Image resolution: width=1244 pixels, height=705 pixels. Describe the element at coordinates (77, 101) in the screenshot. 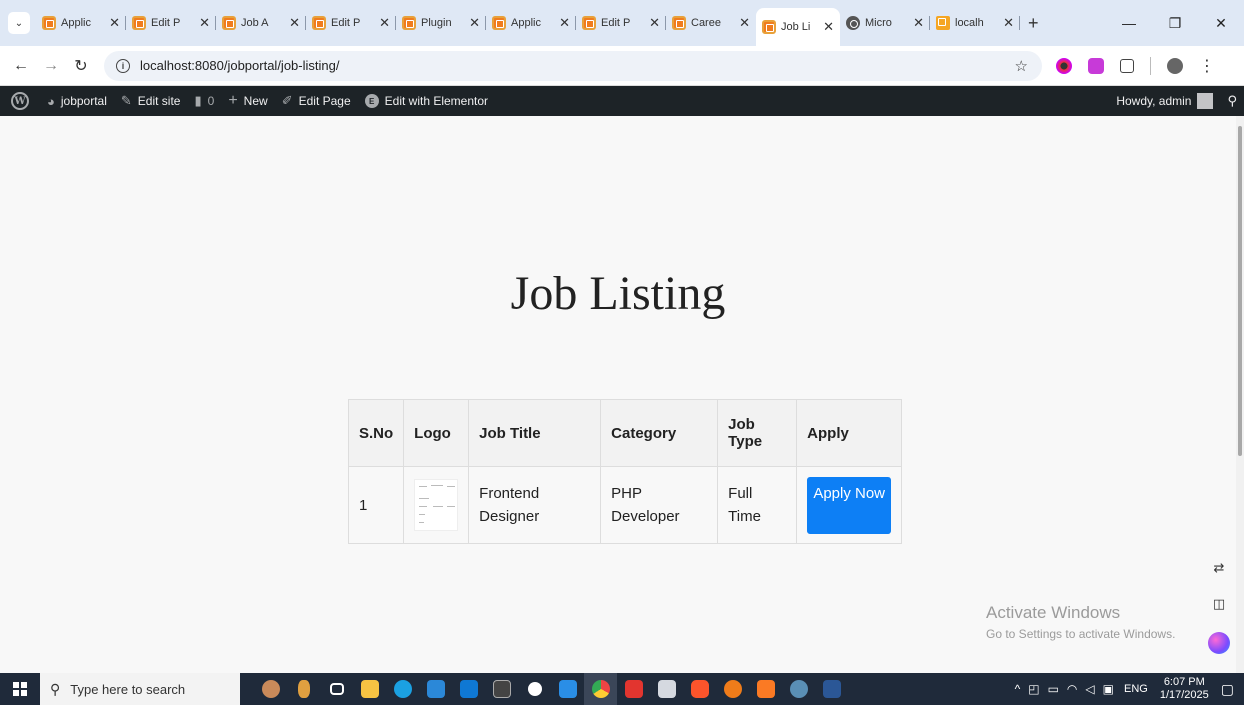

I see `site-name-menu: ◕ jobportal` at that location.